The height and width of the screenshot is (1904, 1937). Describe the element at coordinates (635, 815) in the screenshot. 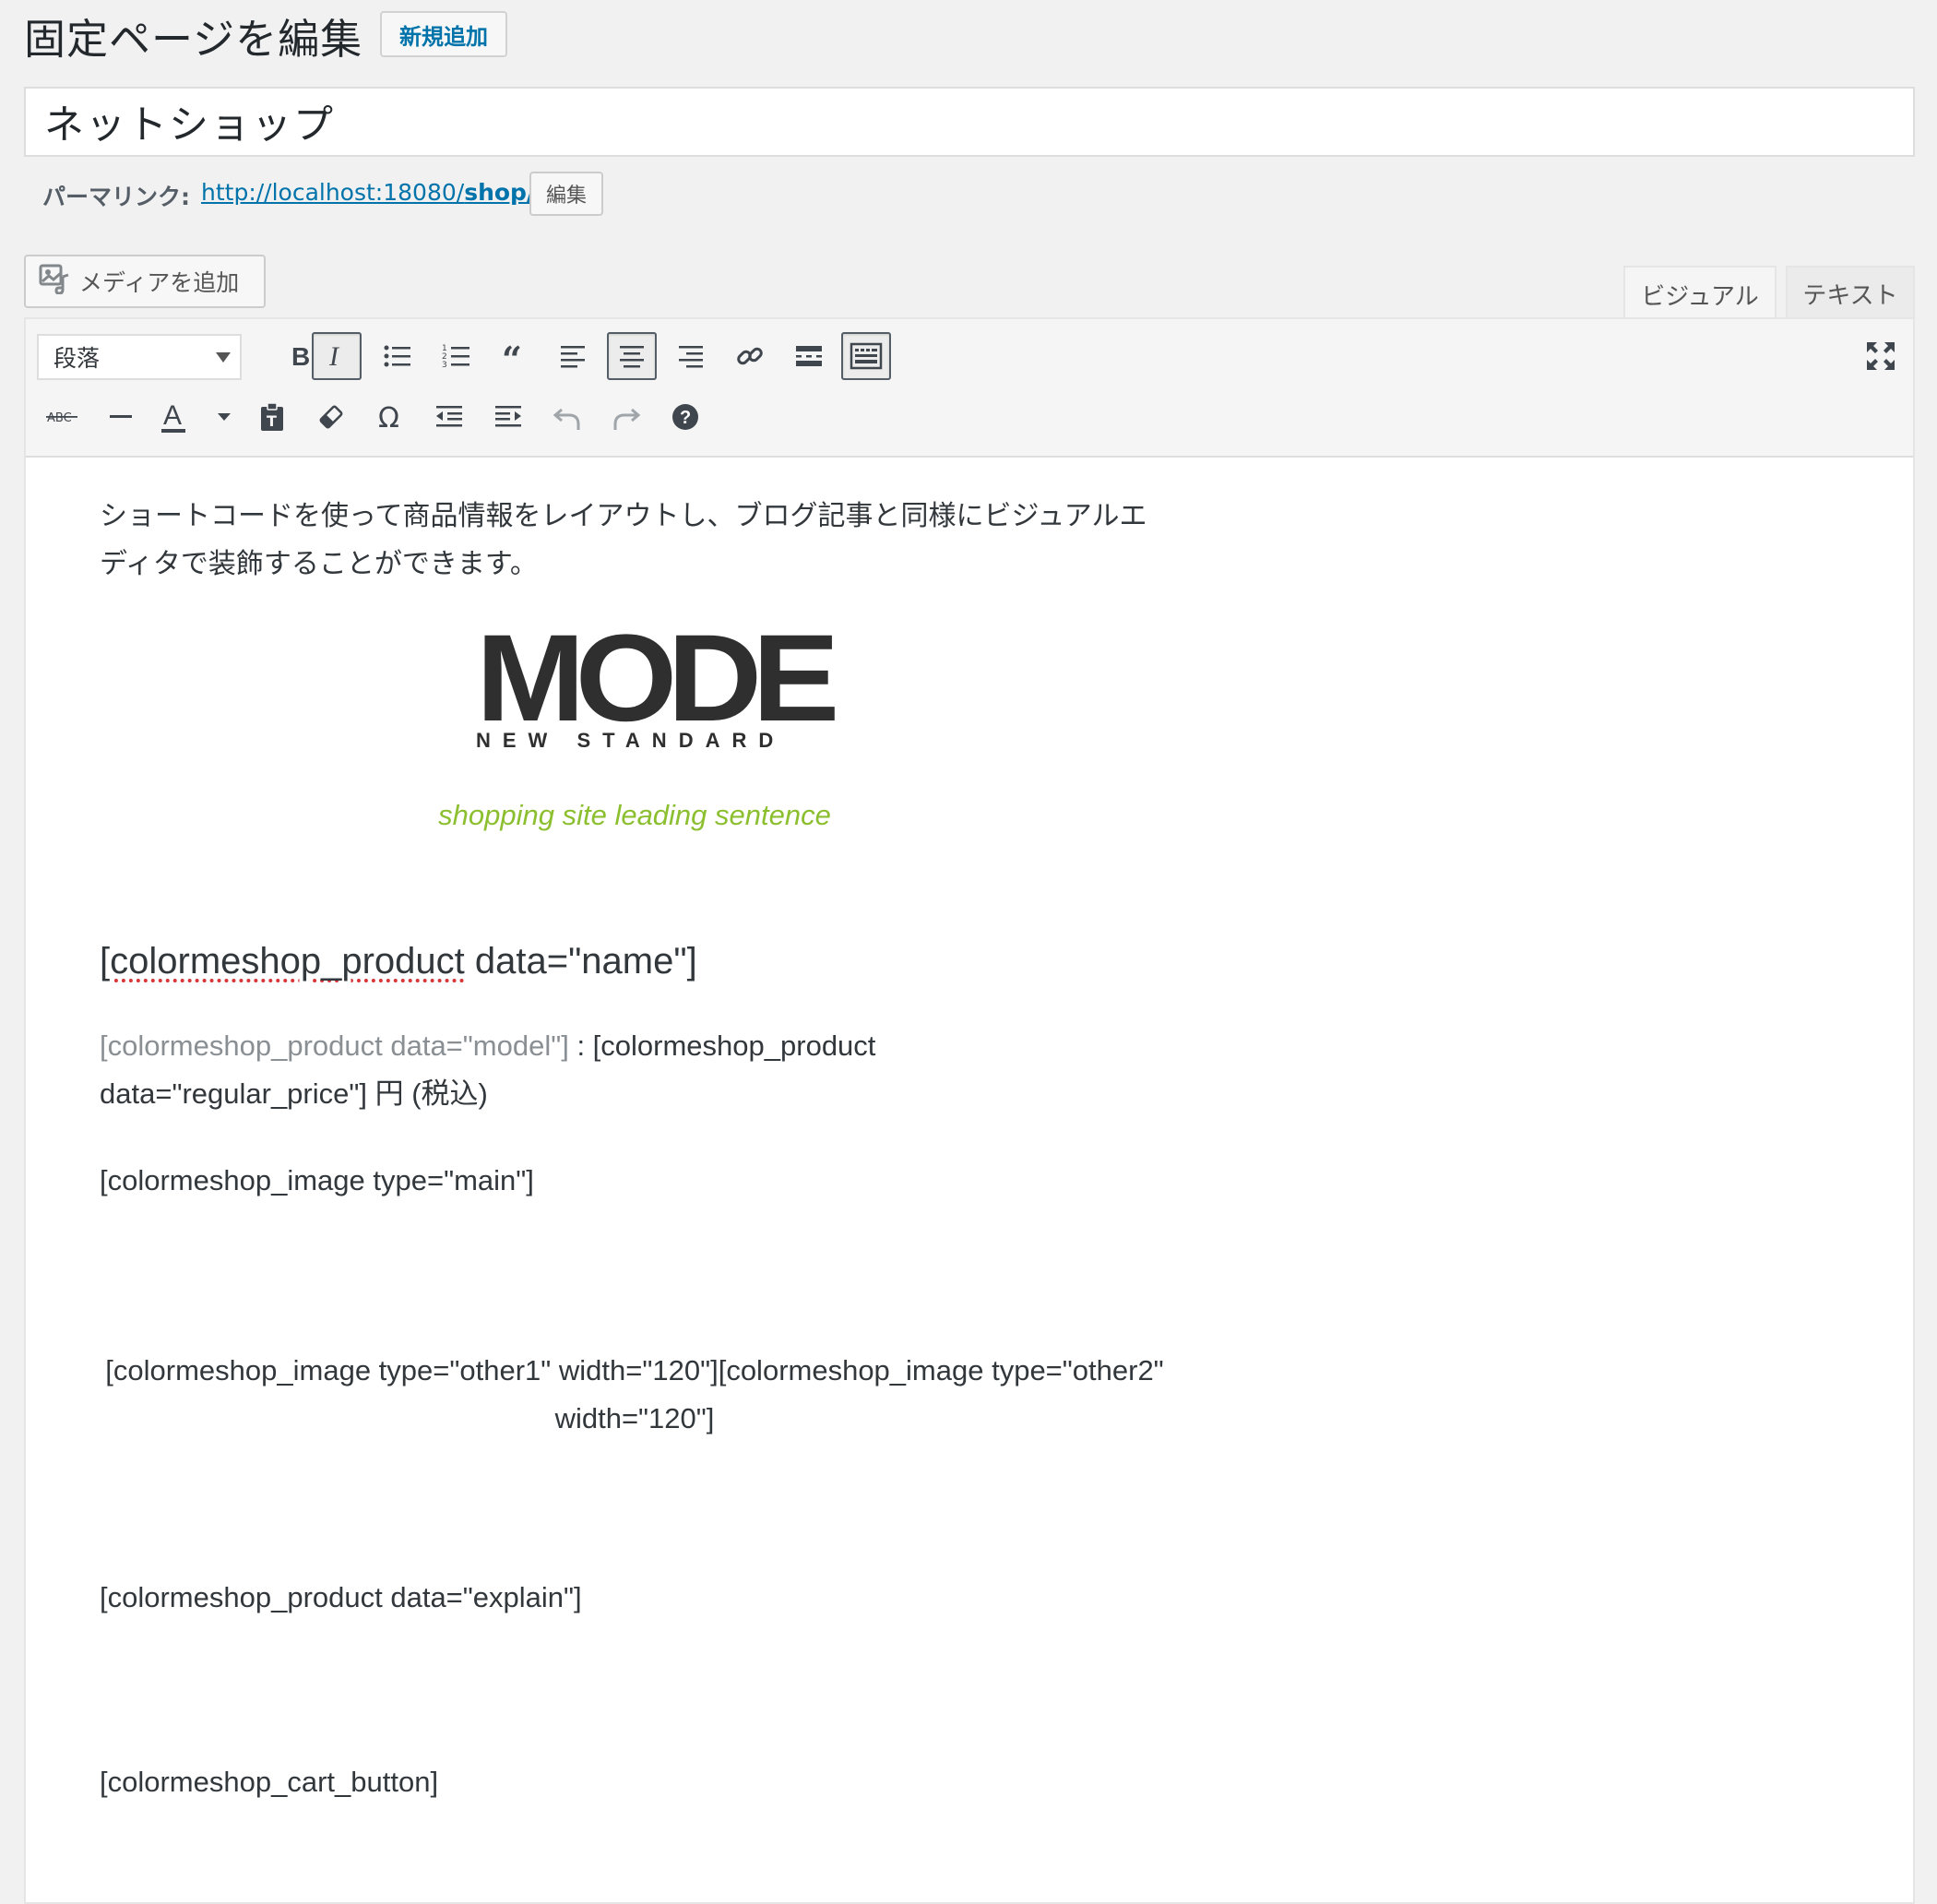

I see `lead-sentence: shopping site leading sentence` at that location.